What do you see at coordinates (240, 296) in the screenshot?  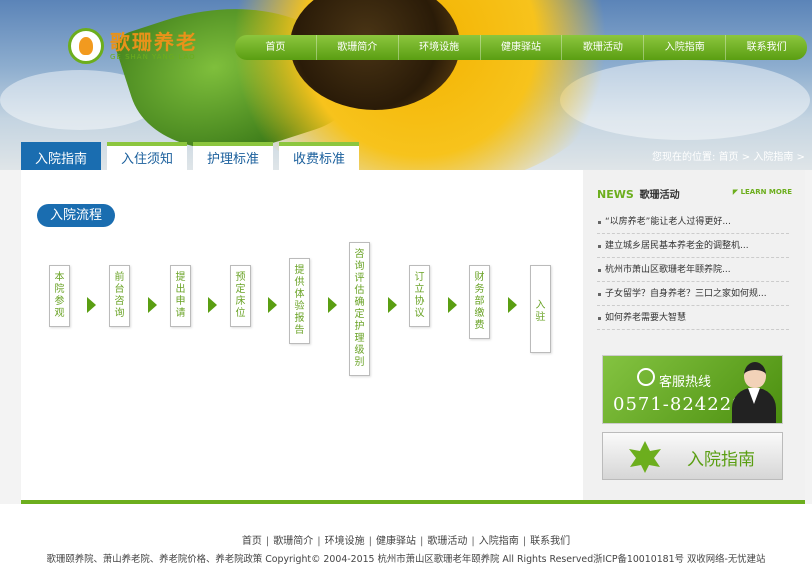 I see `flow-step: 预定床位` at bounding box center [240, 296].